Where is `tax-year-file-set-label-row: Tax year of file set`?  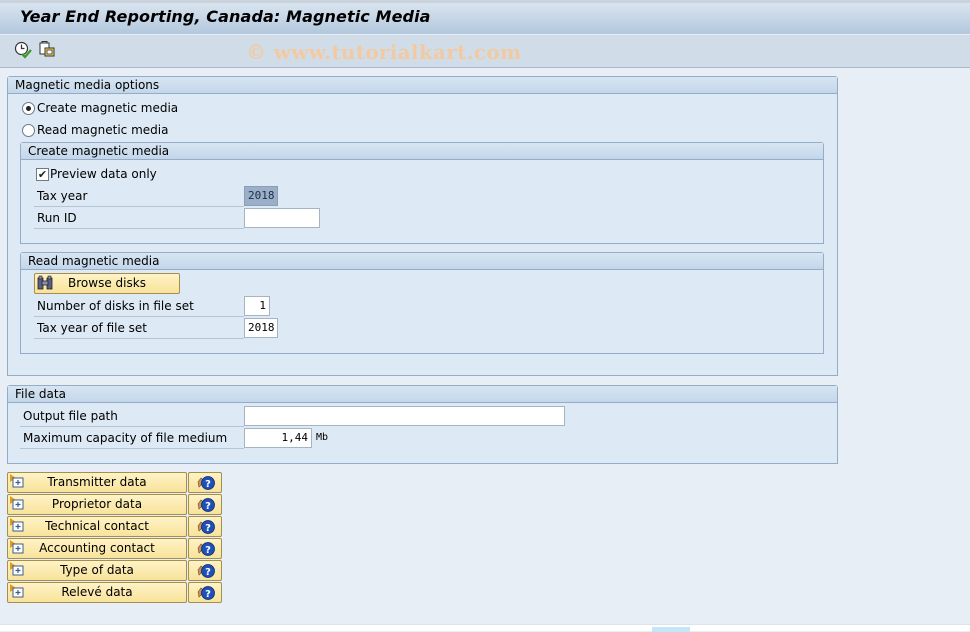 tax-year-file-set-label-row: Tax year of file set is located at coordinates (139, 328).